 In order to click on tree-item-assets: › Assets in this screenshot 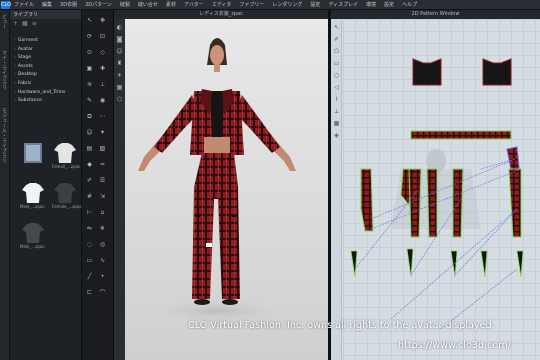, I will do `click(47, 67)`.